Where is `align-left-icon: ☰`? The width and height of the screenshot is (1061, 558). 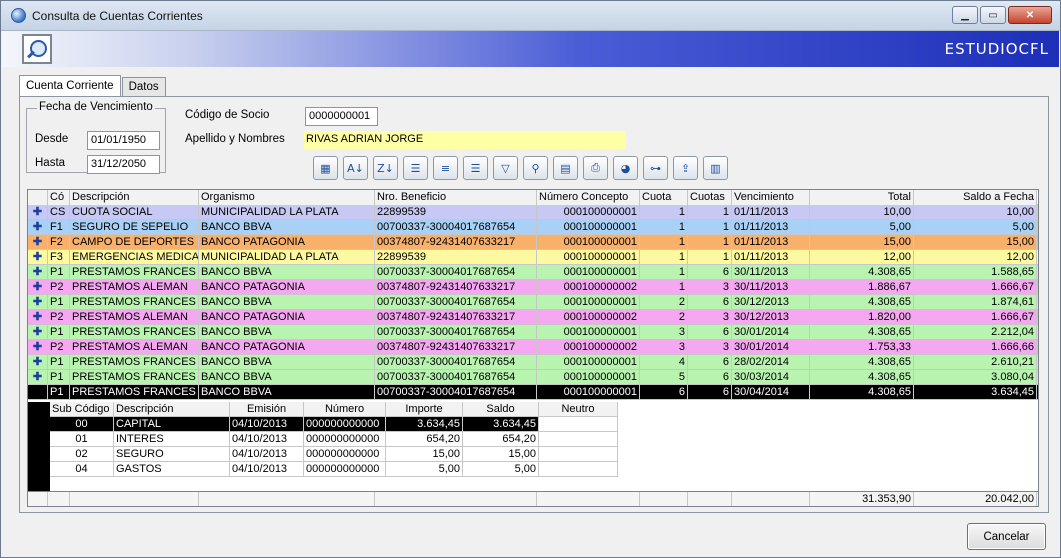
align-left-icon: ☰ is located at coordinates (415, 168).